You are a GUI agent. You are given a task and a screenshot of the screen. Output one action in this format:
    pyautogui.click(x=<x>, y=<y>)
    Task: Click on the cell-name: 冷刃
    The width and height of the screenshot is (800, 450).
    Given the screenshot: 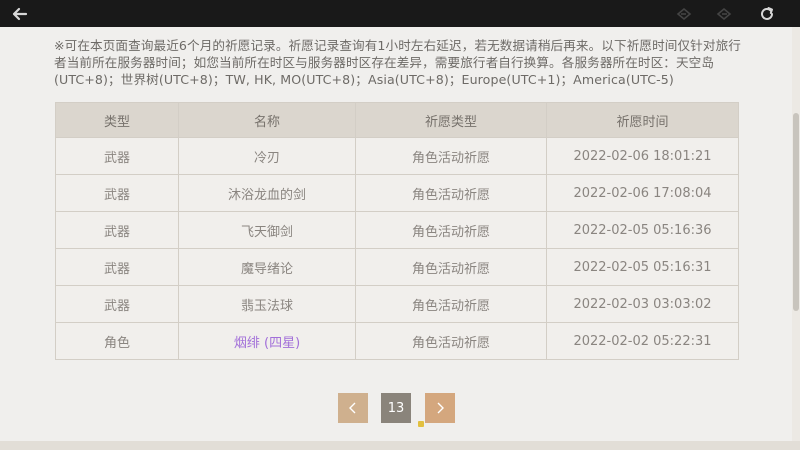 What is the action you would take?
    pyautogui.click(x=267, y=156)
    